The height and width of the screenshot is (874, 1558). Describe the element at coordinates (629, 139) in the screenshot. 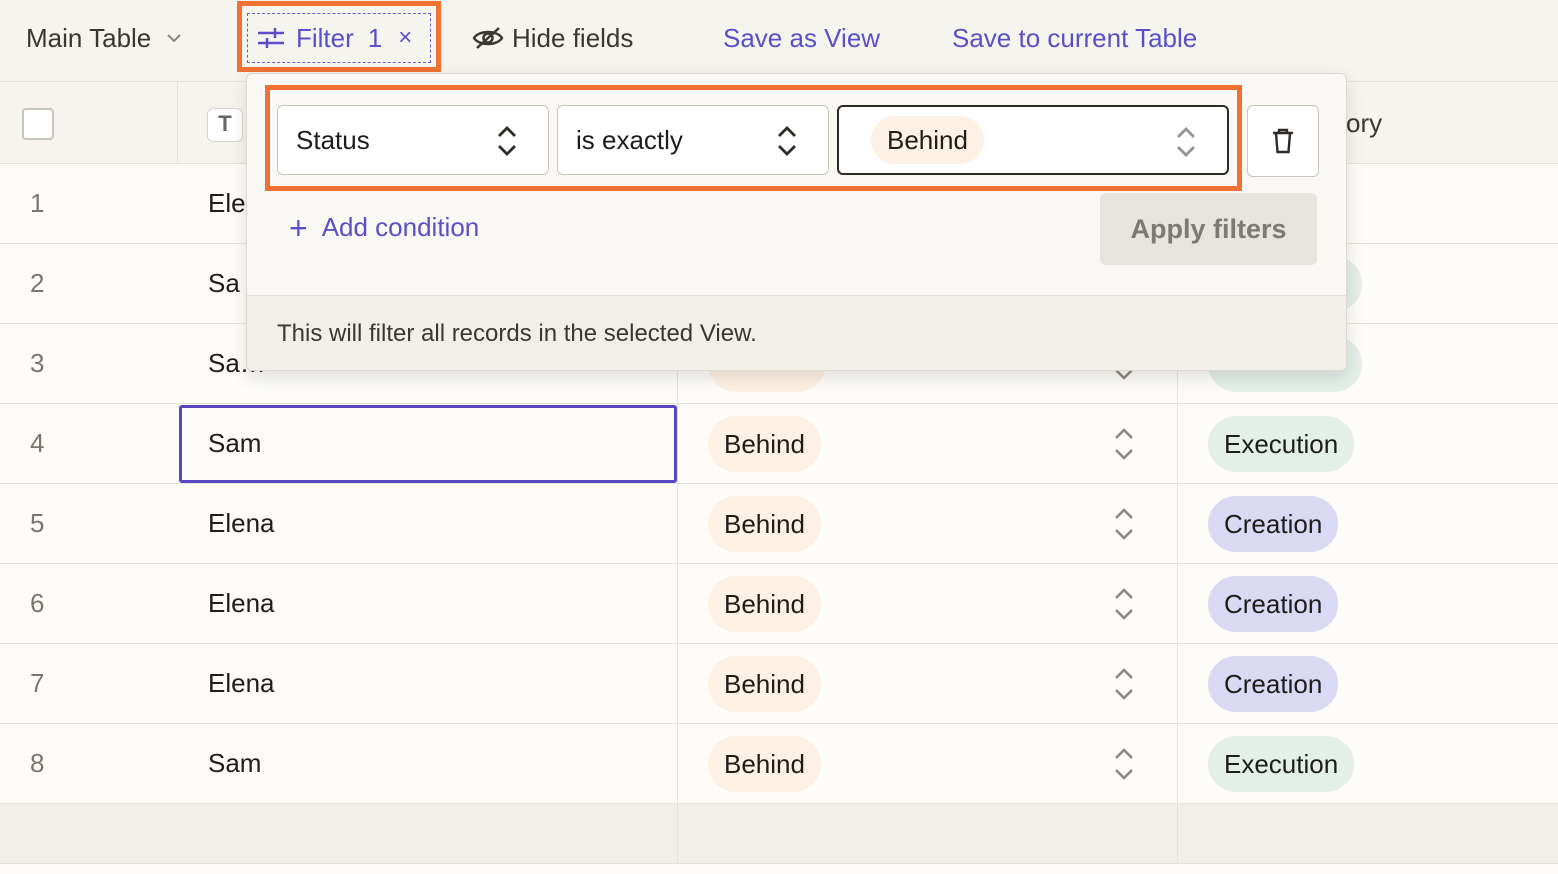

I see `filter-operator-value: is exactly` at that location.